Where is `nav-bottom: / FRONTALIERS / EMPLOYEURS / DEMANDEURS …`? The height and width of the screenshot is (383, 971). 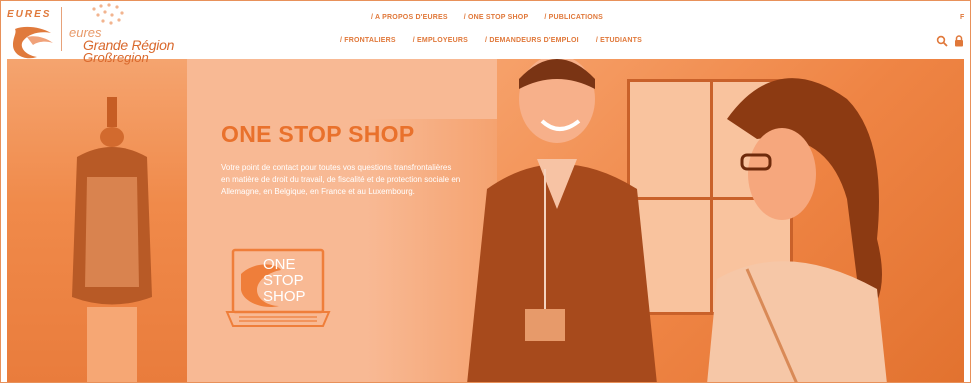
nav-bottom: / FRONTALIERS / EMPLOYEURS / DEMANDEURS … is located at coordinates (491, 40).